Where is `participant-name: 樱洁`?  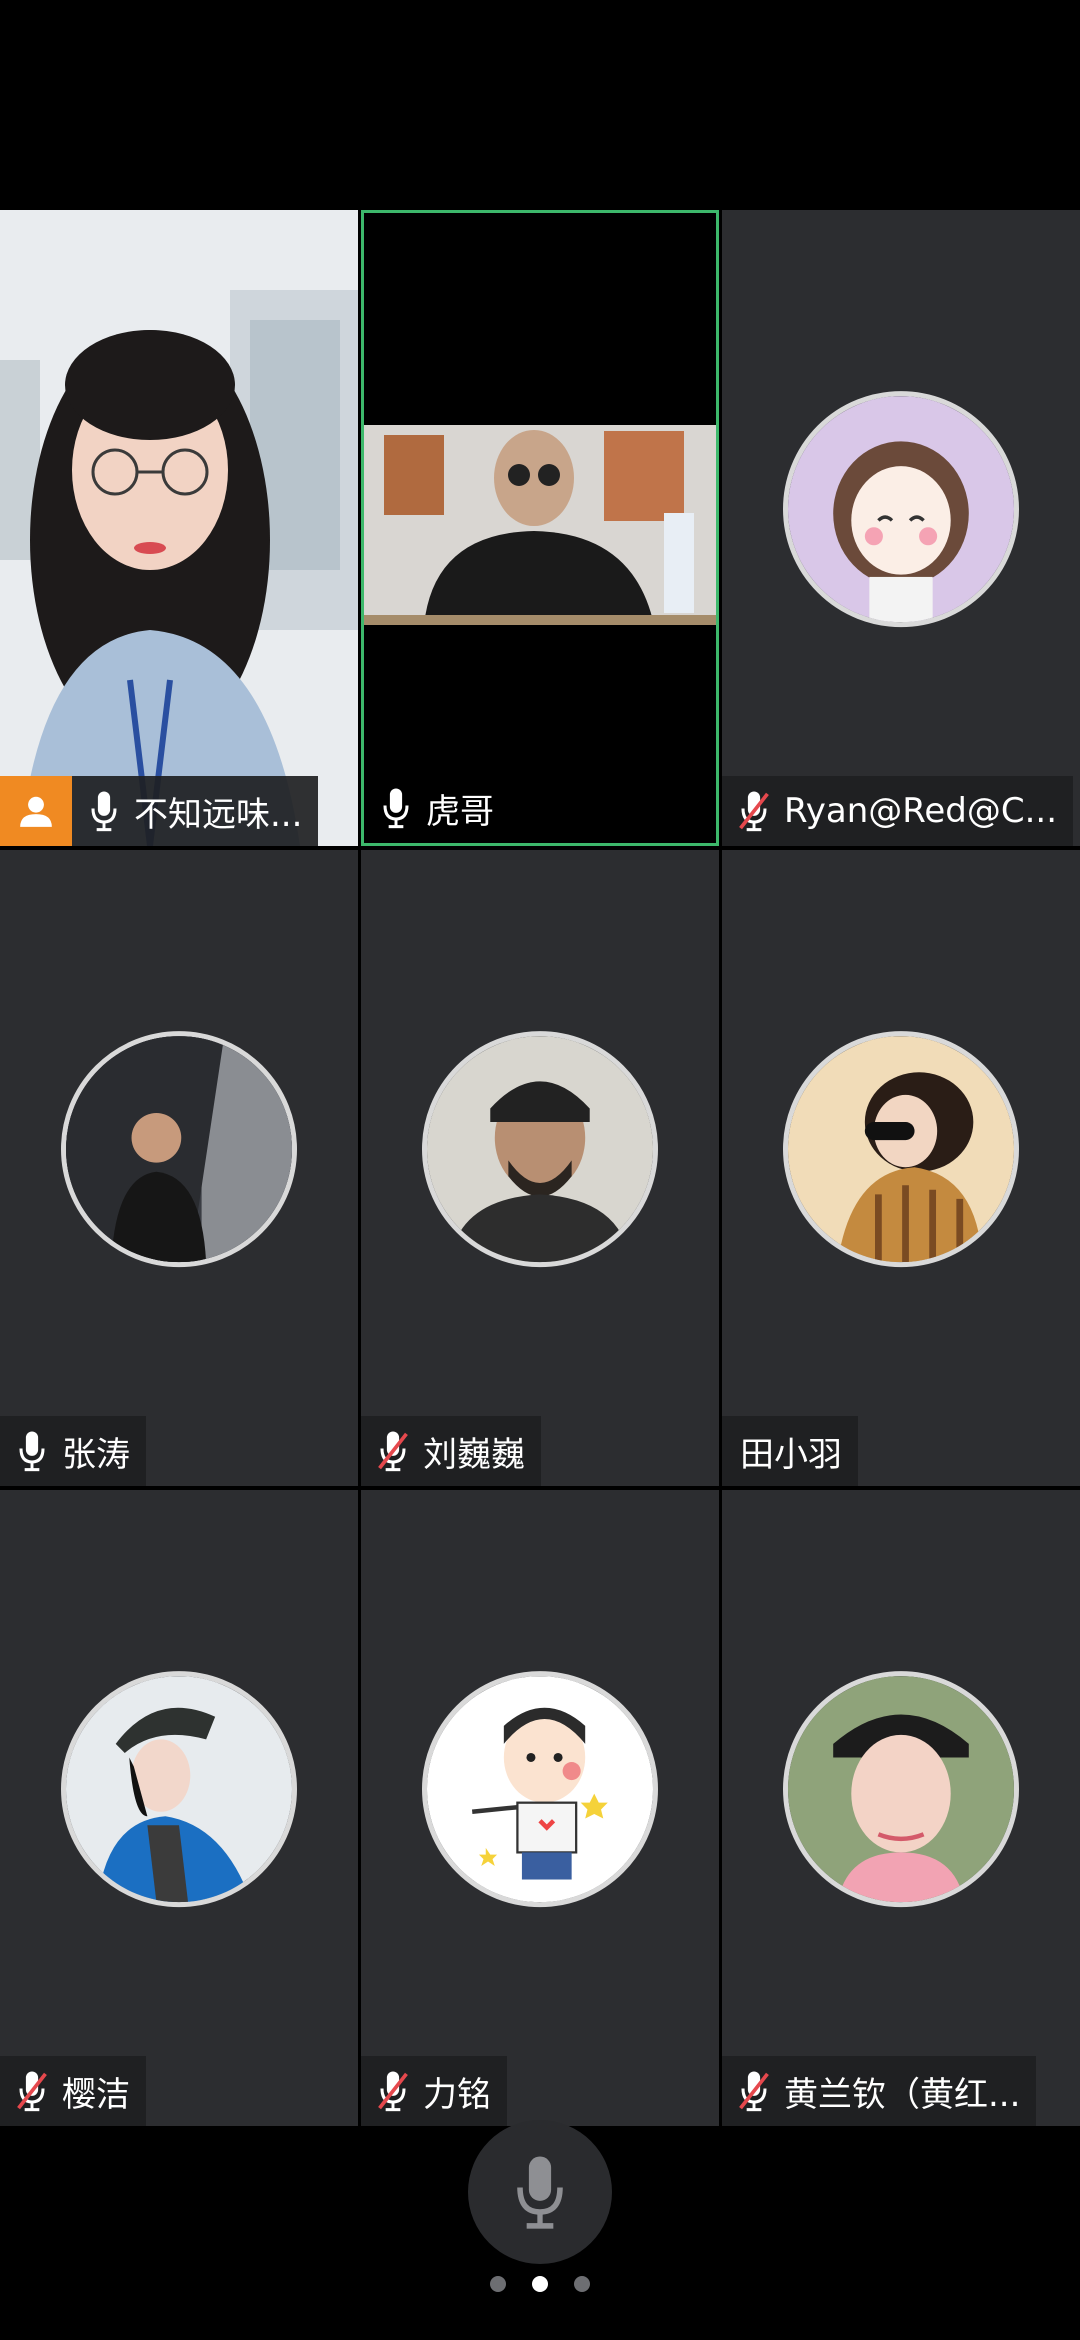 participant-name: 樱洁 is located at coordinates (96, 2094).